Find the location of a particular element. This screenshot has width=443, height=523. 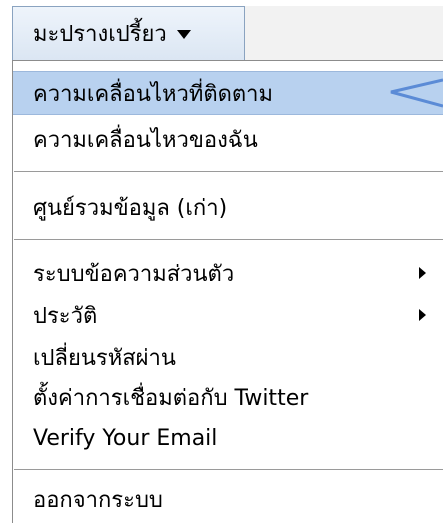

menu-item-label: เปลี่ยนรหัสผ่าน is located at coordinates (104, 358).